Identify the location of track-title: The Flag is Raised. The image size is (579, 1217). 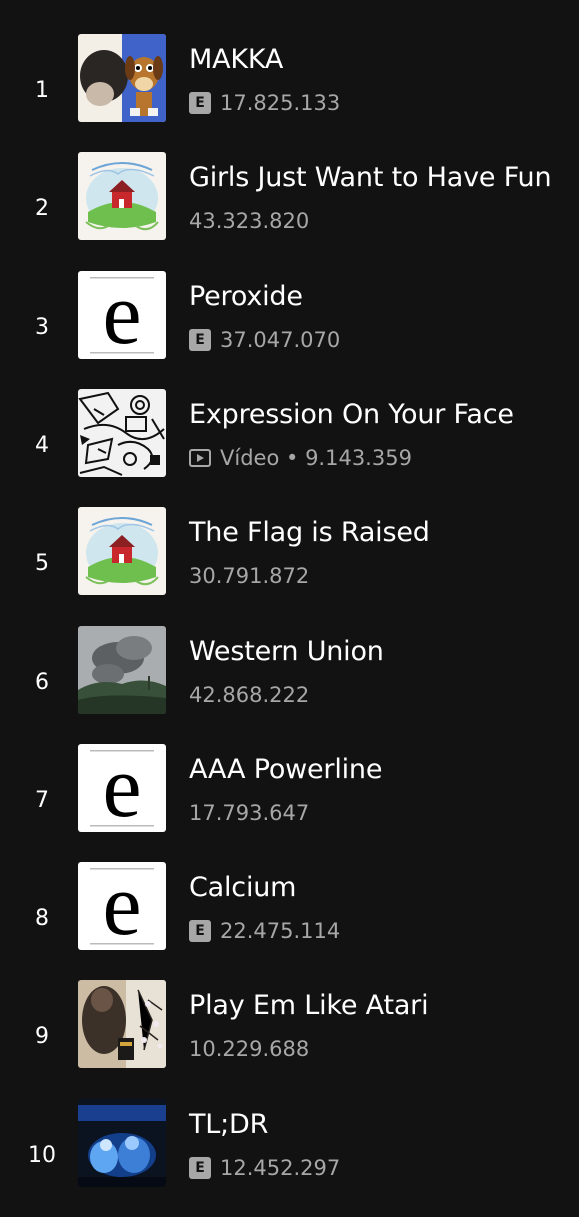
(309, 532).